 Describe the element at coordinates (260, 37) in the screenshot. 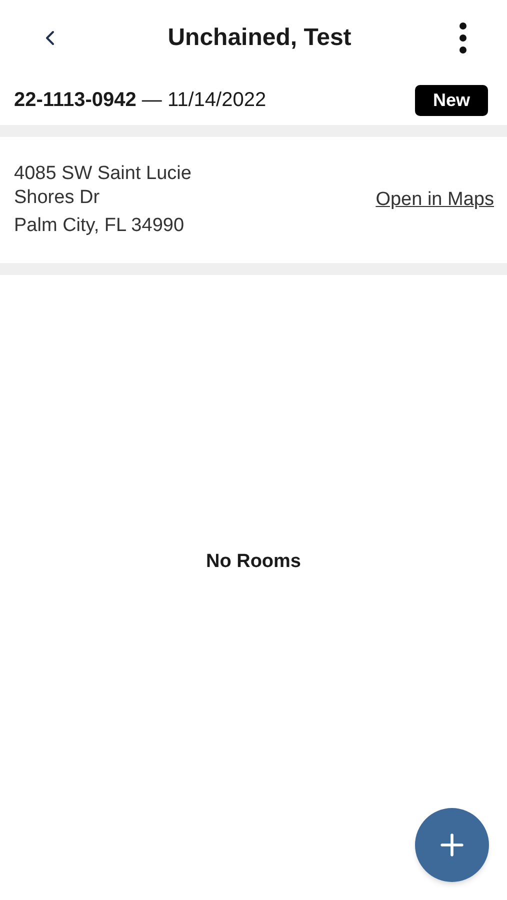

I see `page-title: Unchained, Test` at that location.